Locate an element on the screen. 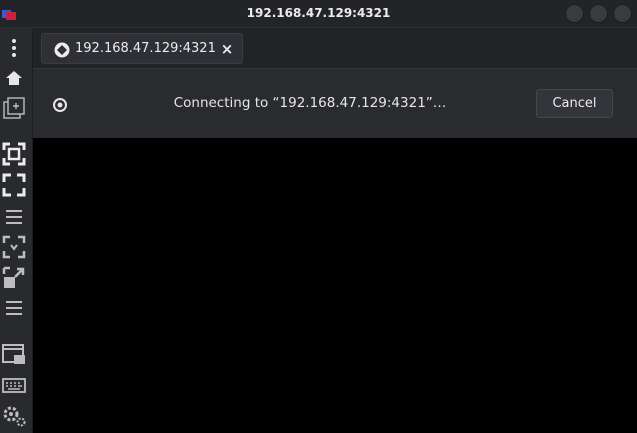  resize-view-icon is located at coordinates (14, 278).